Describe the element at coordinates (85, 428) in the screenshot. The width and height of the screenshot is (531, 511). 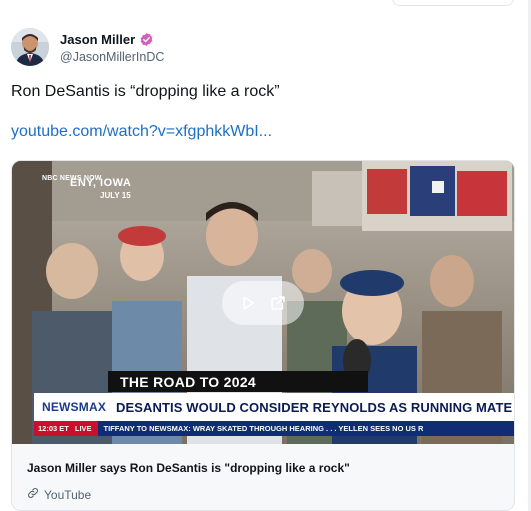
I see `ticker-live: LIVE` at that location.